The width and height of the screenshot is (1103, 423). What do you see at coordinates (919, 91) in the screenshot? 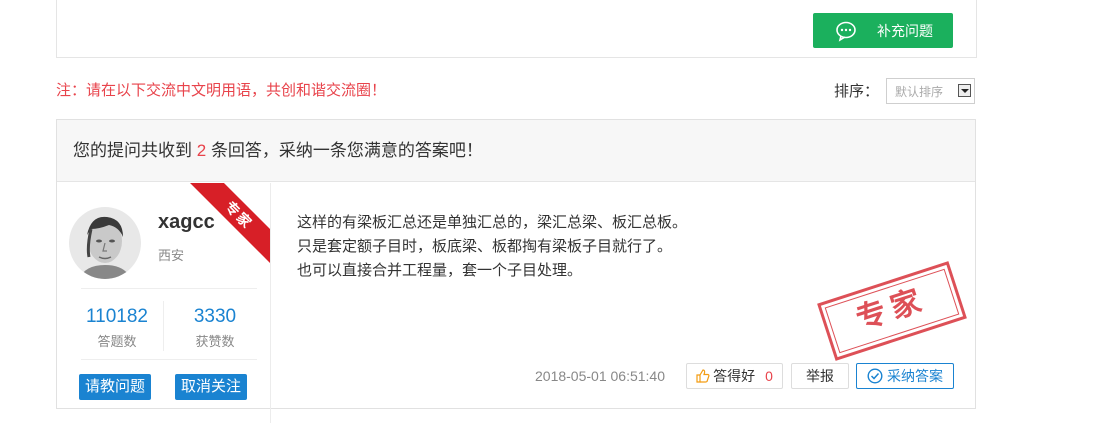
I see `sort-selected-value: 默认排序` at bounding box center [919, 91].